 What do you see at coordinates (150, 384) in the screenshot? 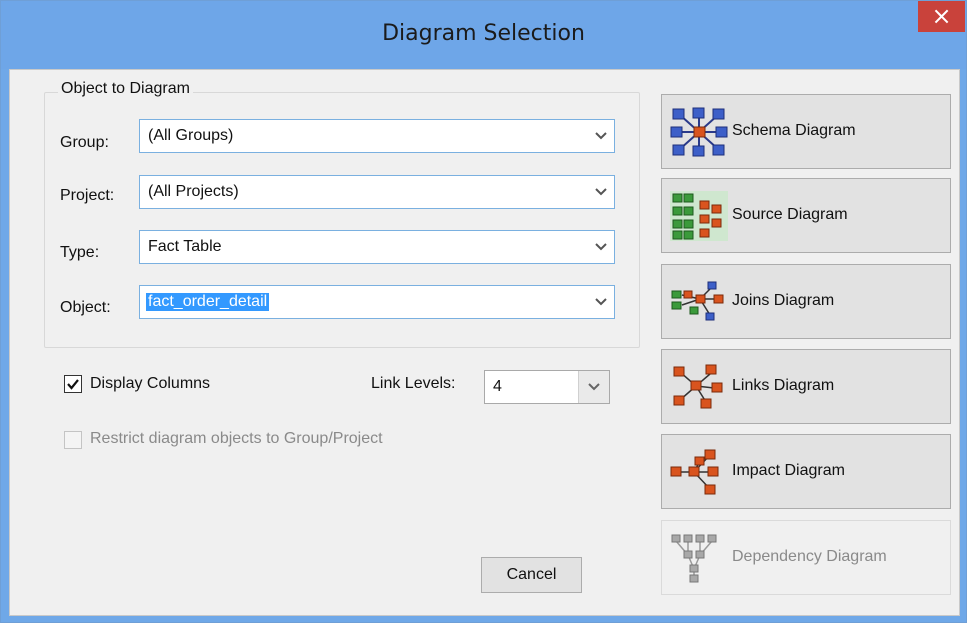
I see `display-columns-label: Display Columns` at bounding box center [150, 384].